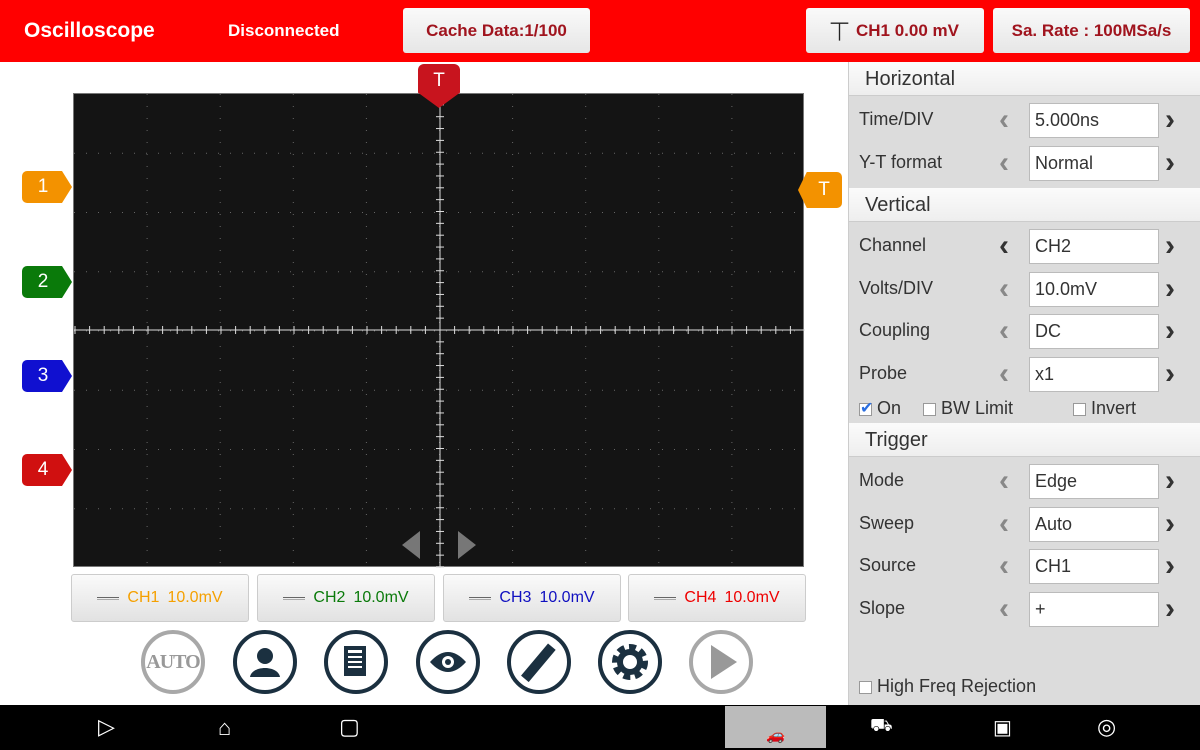  I want to click on on-checkbox: ✔ On, so click(880, 408).